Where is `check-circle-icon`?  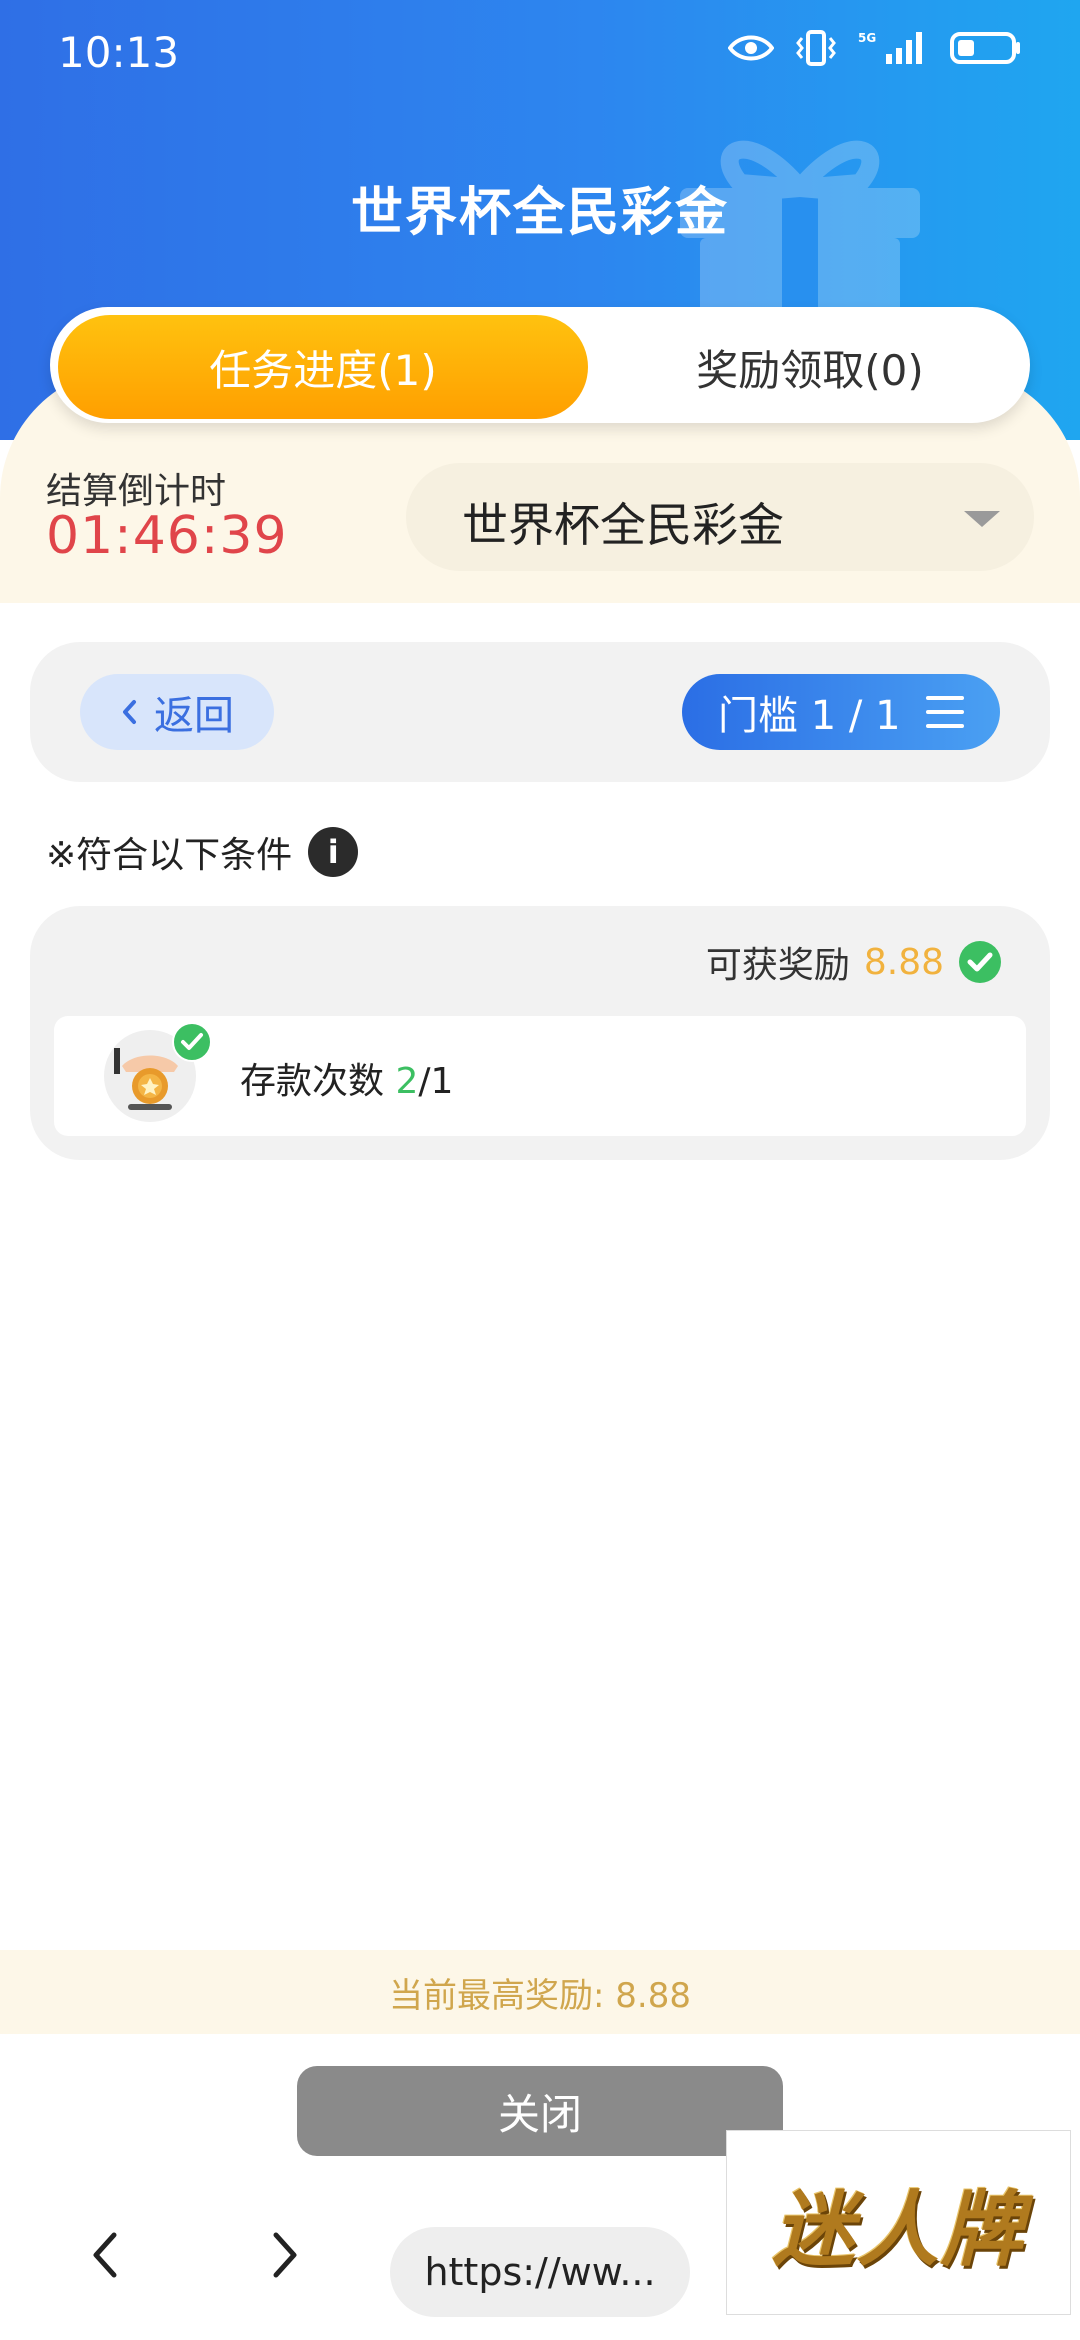 check-circle-icon is located at coordinates (980, 962).